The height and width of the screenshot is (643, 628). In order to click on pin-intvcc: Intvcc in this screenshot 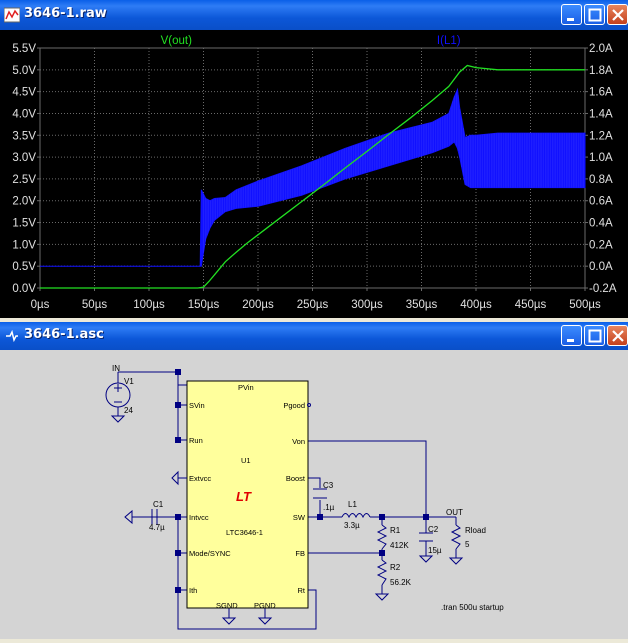, I will do `click(199, 517)`.